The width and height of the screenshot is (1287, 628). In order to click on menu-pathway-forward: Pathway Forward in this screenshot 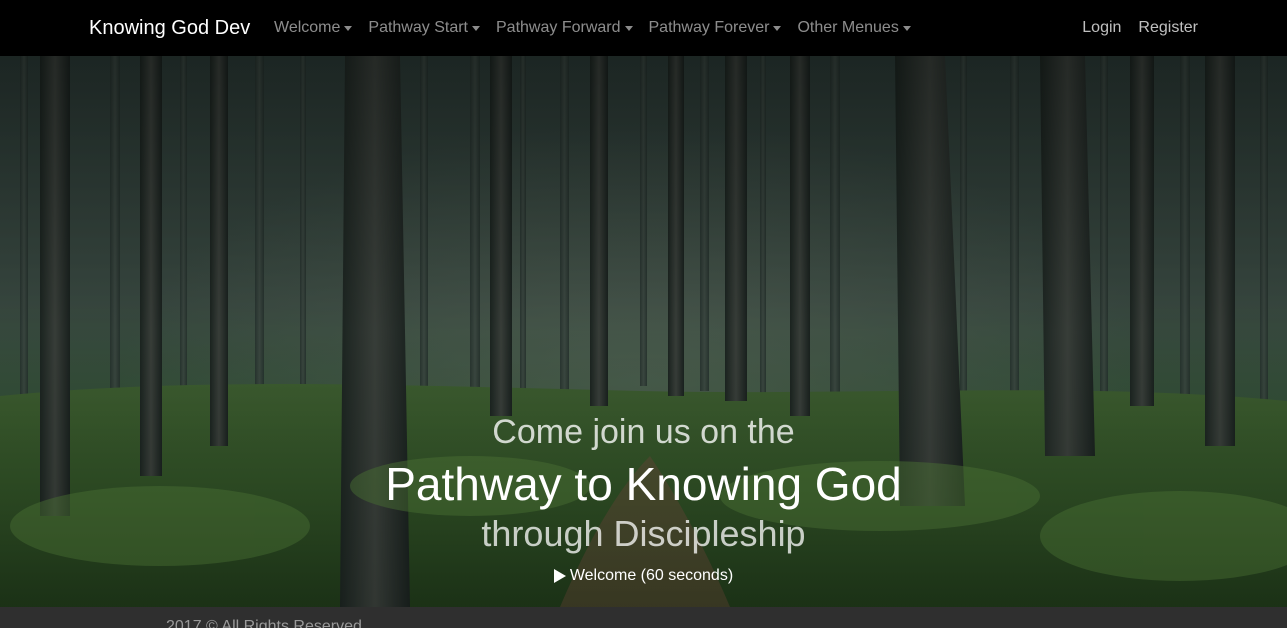, I will do `click(564, 28)`.